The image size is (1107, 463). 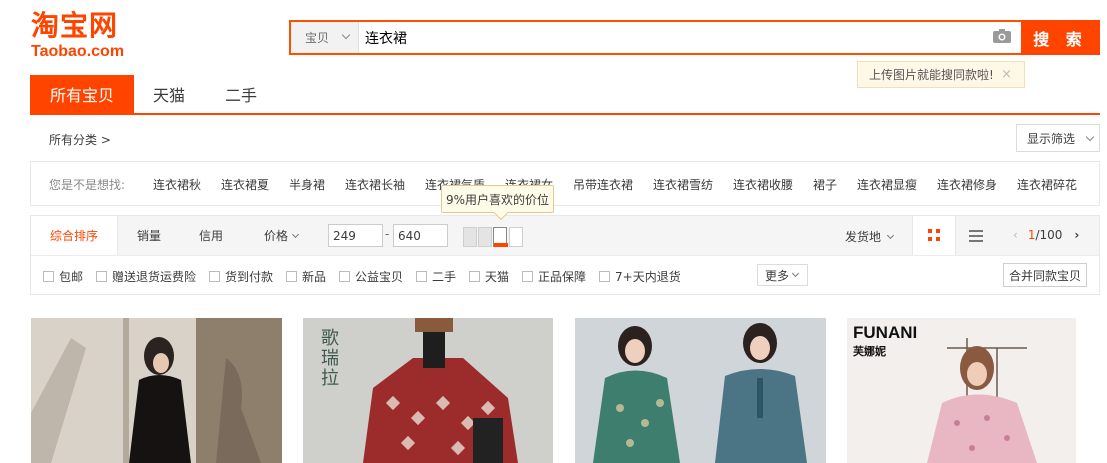 I want to click on tab-second-hand: 二手, so click(x=241, y=94).